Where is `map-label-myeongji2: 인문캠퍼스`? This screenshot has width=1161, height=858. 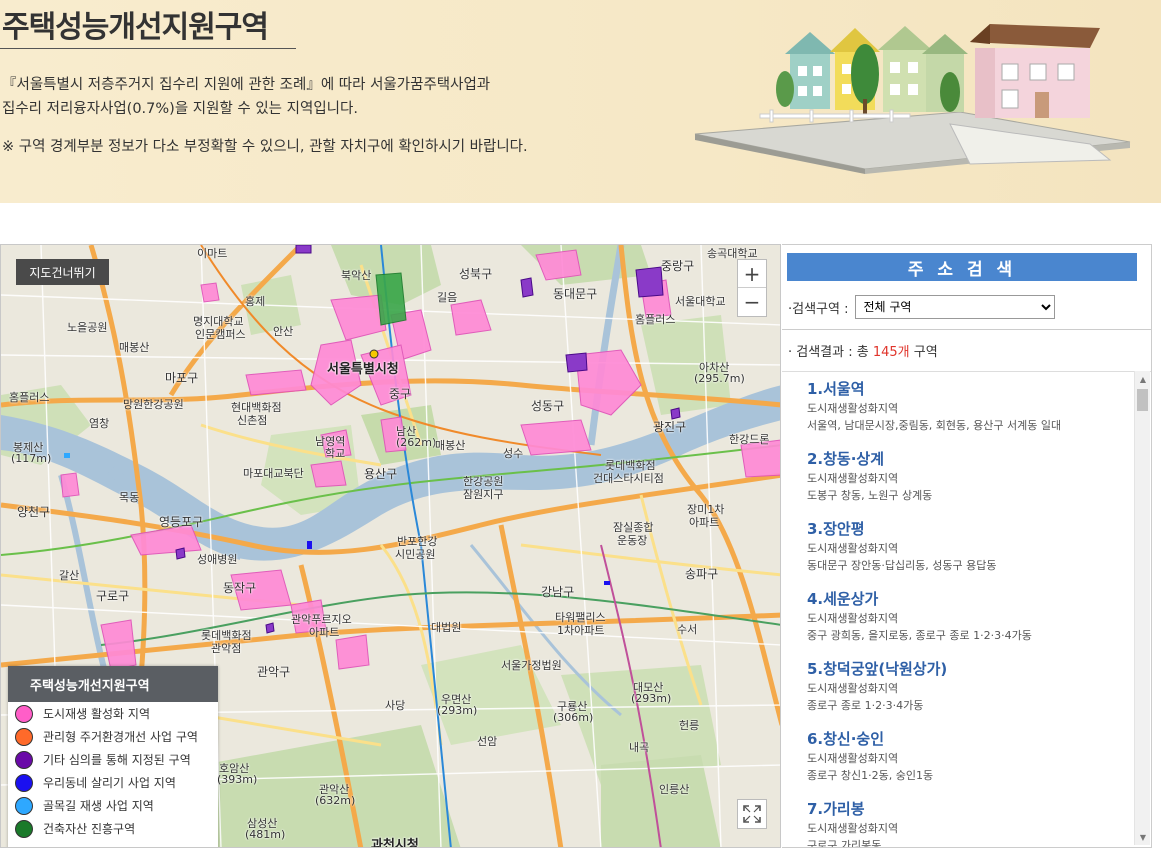 map-label-myeongji2: 인문캠퍼스 is located at coordinates (220, 334).